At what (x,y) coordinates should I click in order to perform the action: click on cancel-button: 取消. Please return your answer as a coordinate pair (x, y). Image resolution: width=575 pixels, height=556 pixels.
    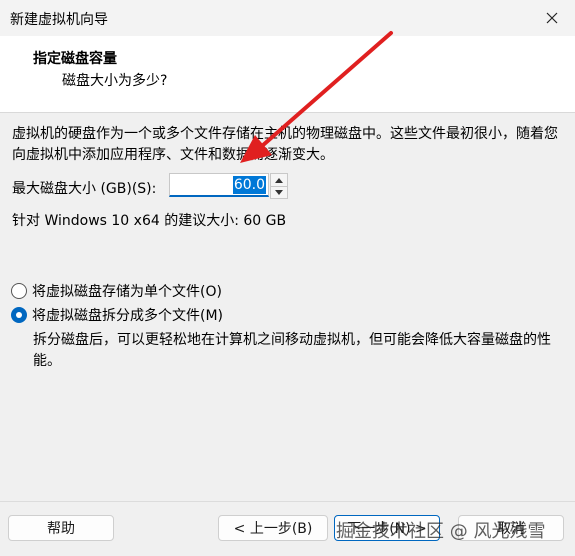
    Looking at the image, I should click on (511, 528).